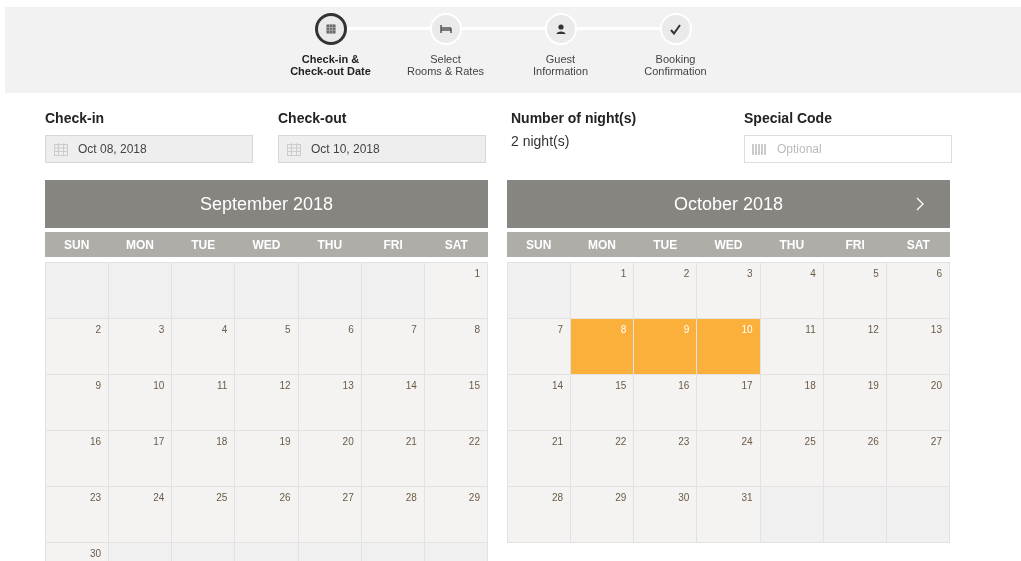  Describe the element at coordinates (675, 65) in the screenshot. I see `step-label: Booking Confirmation` at that location.